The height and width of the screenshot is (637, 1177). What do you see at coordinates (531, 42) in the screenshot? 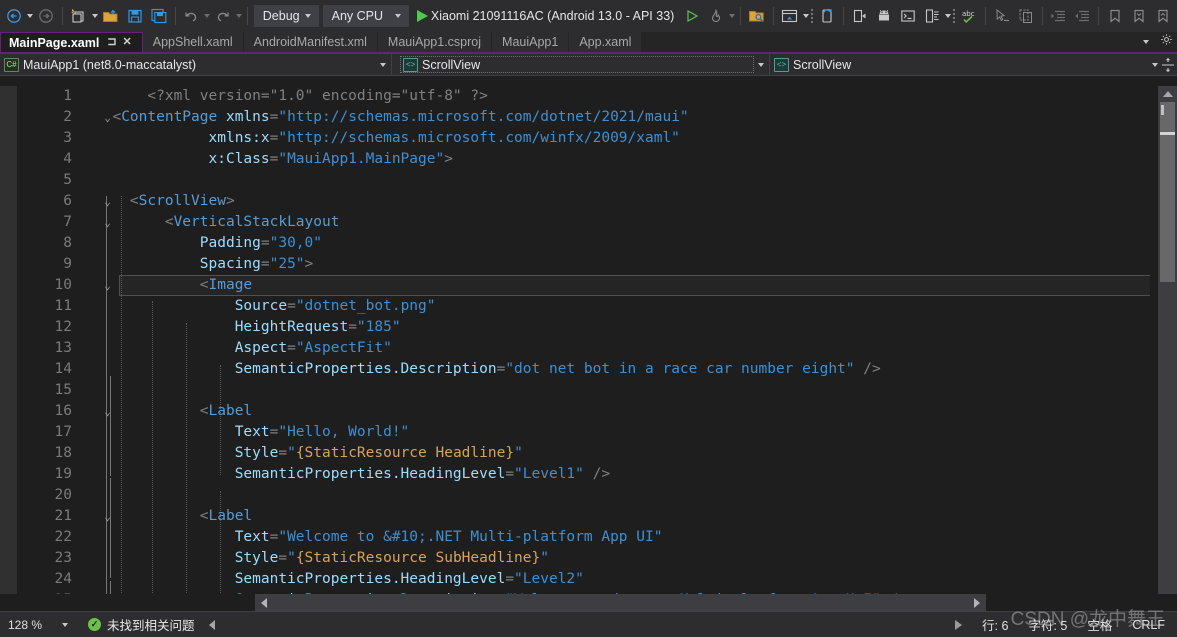
I see `tab-mauiapp1: MauiApp1` at bounding box center [531, 42].